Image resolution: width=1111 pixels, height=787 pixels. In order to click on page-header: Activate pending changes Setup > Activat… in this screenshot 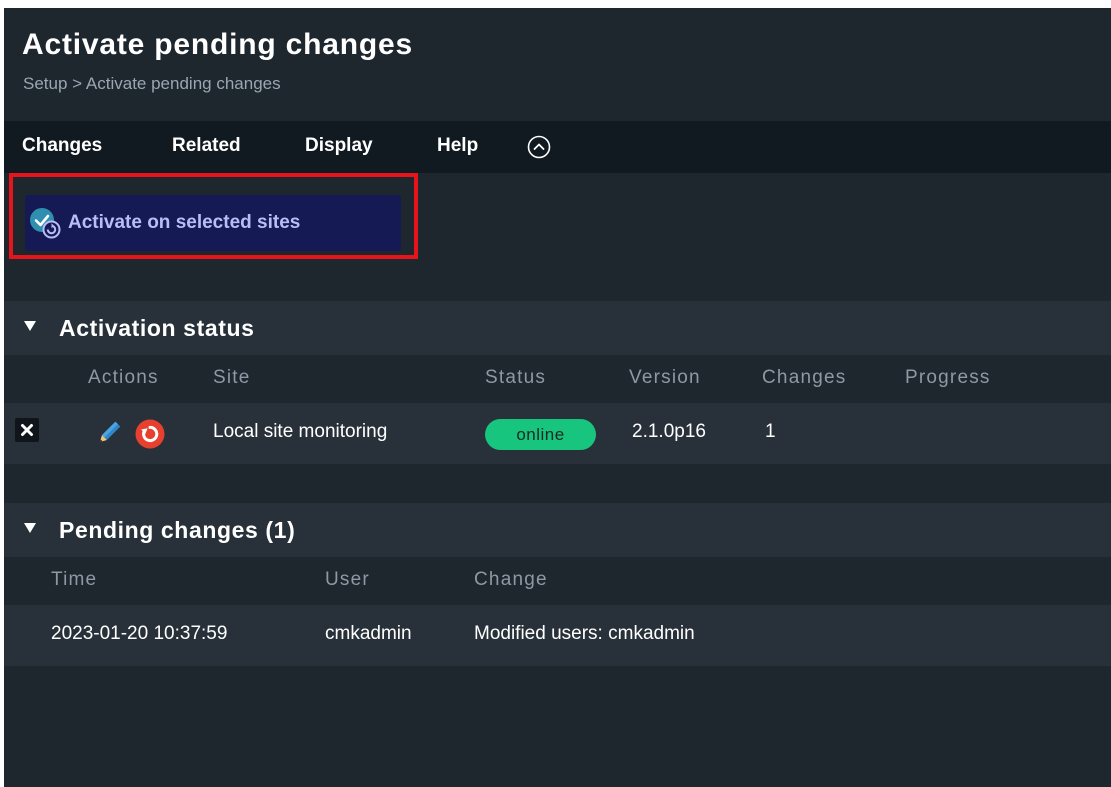, I will do `click(557, 64)`.